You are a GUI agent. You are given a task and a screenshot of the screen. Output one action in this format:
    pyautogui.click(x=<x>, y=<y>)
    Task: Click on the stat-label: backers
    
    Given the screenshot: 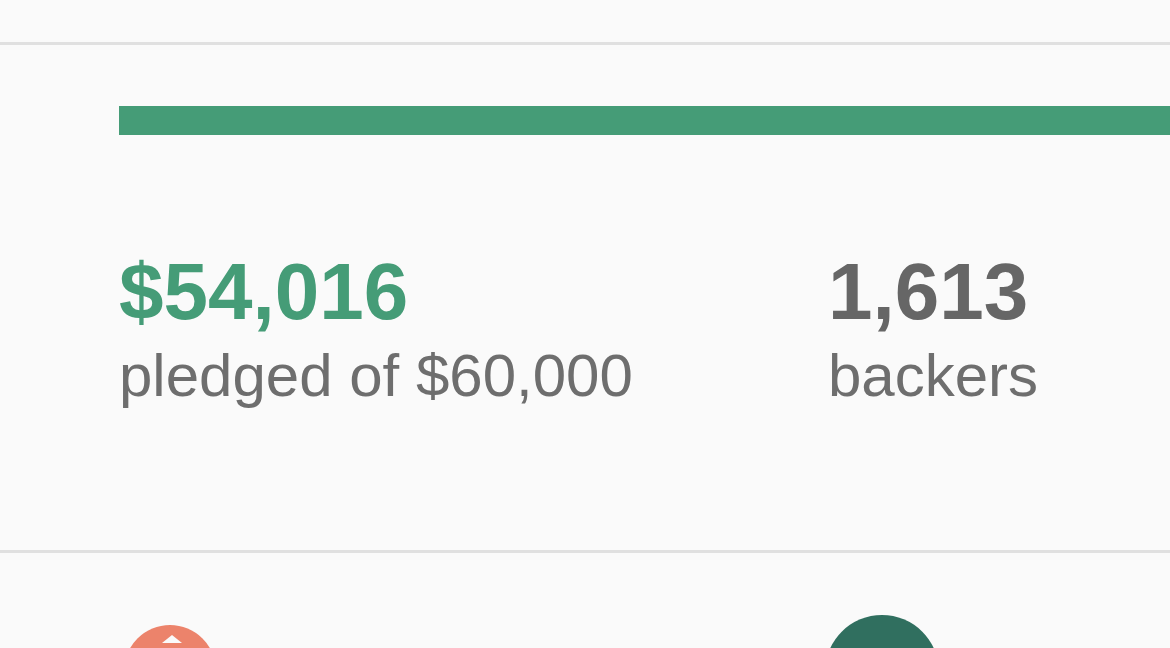 What is the action you would take?
    pyautogui.click(x=933, y=376)
    